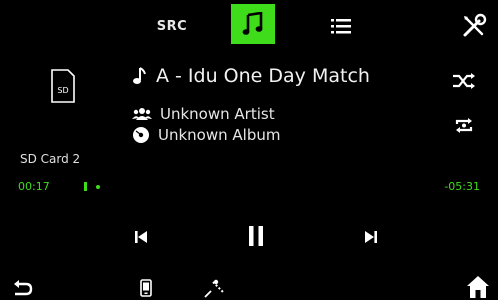 The width and height of the screenshot is (498, 300). What do you see at coordinates (462, 186) in the screenshot?
I see `remaining-time: -05:31` at bounding box center [462, 186].